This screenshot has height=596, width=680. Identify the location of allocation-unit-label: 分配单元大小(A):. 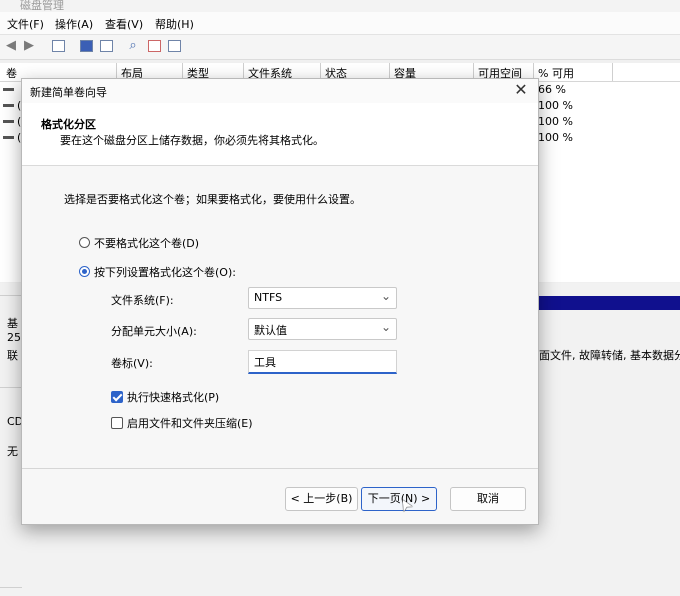
(154, 331).